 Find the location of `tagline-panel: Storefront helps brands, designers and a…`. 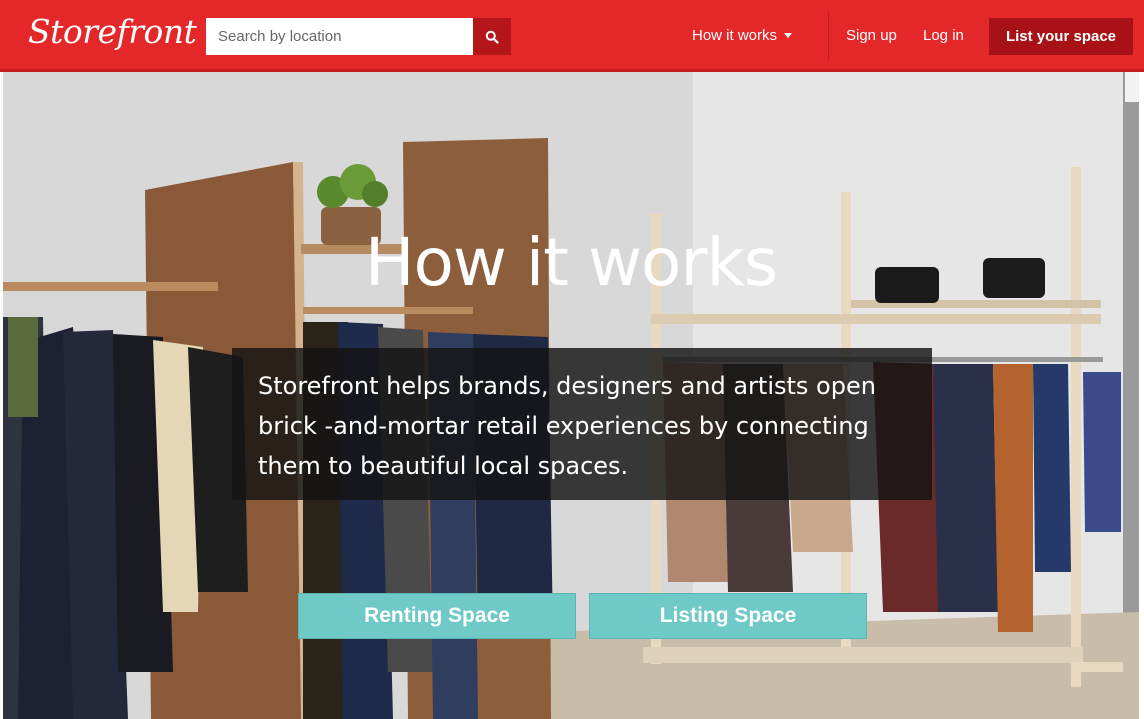

tagline-panel: Storefront helps brands, designers and a… is located at coordinates (582, 424).